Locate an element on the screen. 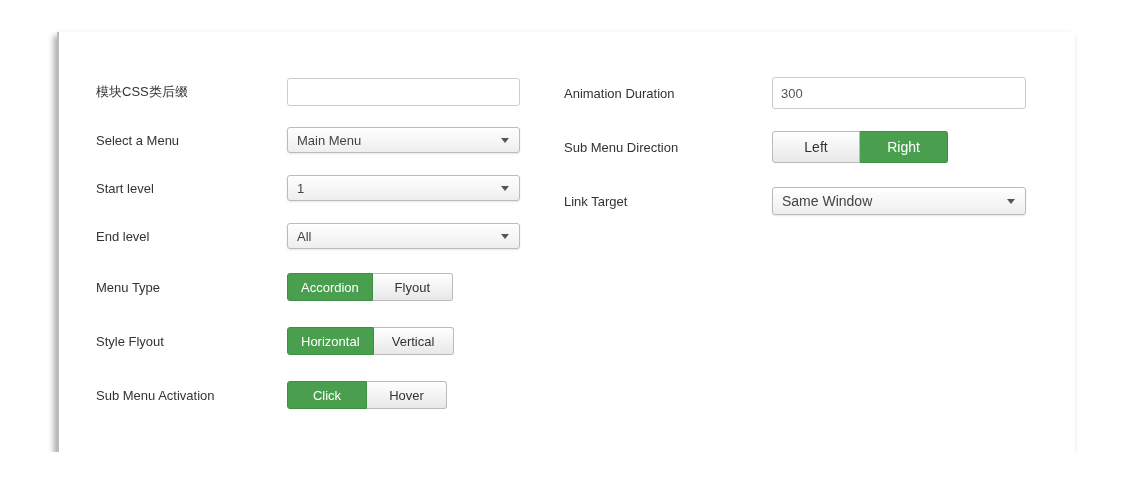  toggle-option: Left is located at coordinates (816, 147).